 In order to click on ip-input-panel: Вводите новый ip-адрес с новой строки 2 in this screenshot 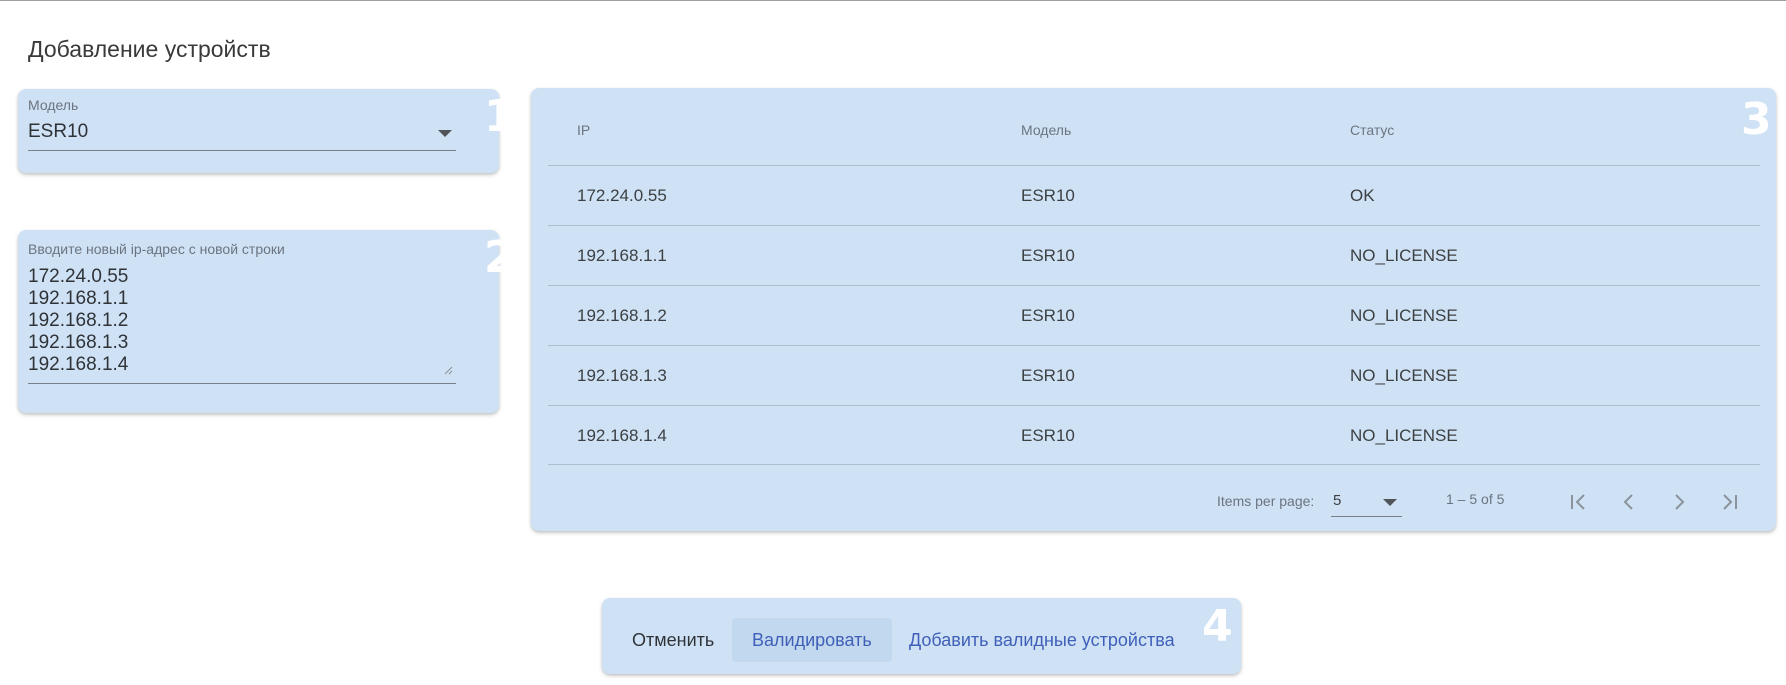, I will do `click(266, 321)`.